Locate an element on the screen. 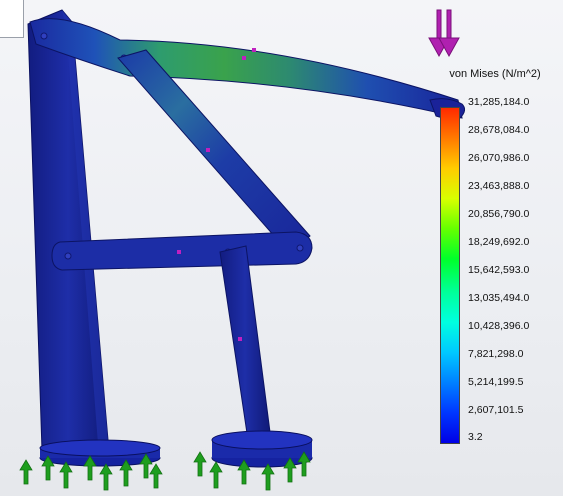 Image resolution: width=563 pixels, height=496 pixels. legend-tick: 23,463,888.0 is located at coordinates (499, 186).